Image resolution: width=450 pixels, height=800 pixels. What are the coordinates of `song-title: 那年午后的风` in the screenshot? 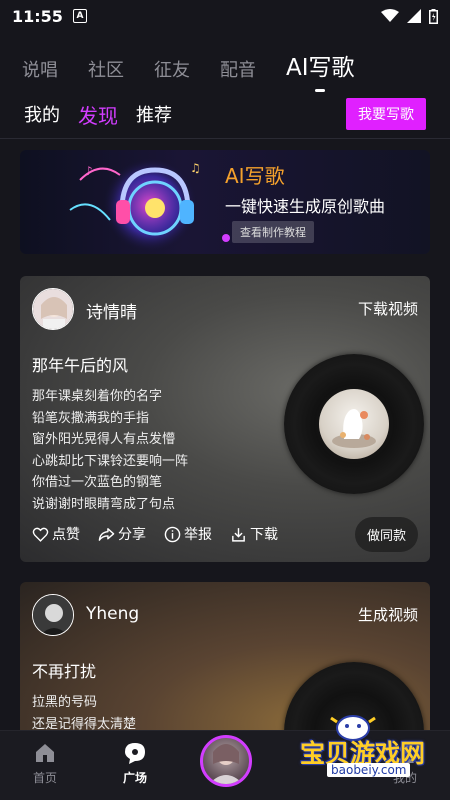 It's located at (80, 365).